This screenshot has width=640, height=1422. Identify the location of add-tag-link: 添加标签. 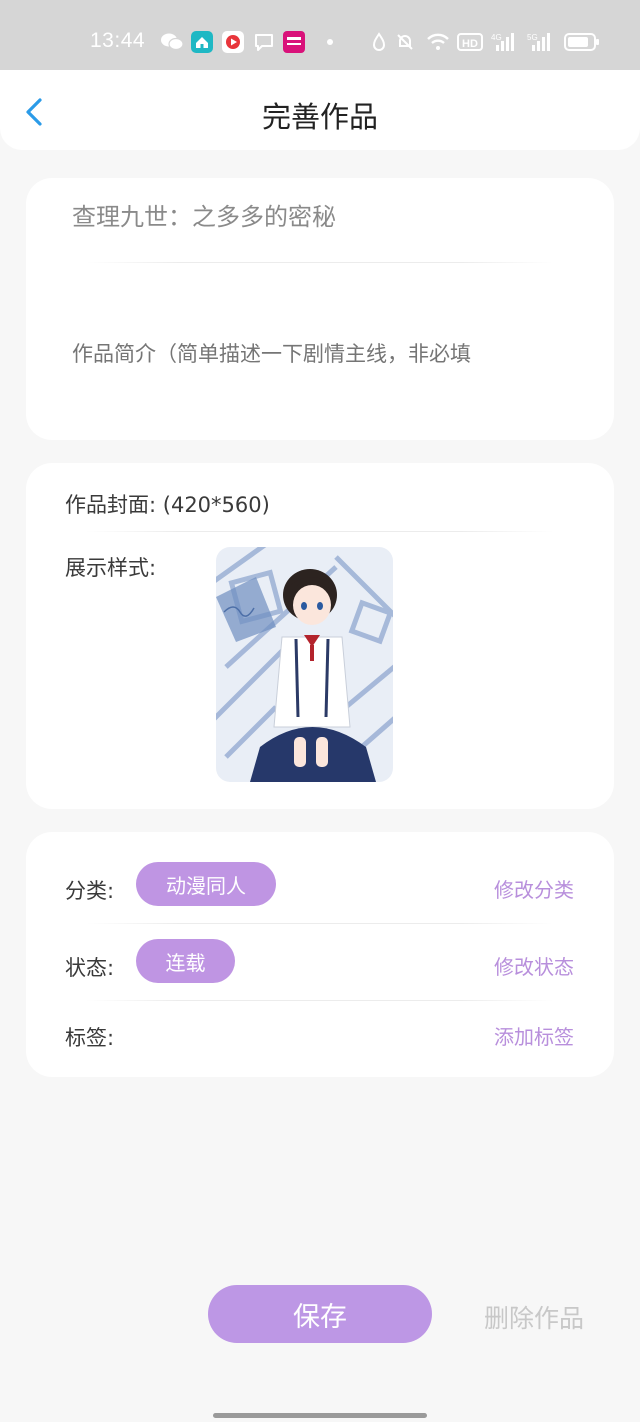
(534, 1035).